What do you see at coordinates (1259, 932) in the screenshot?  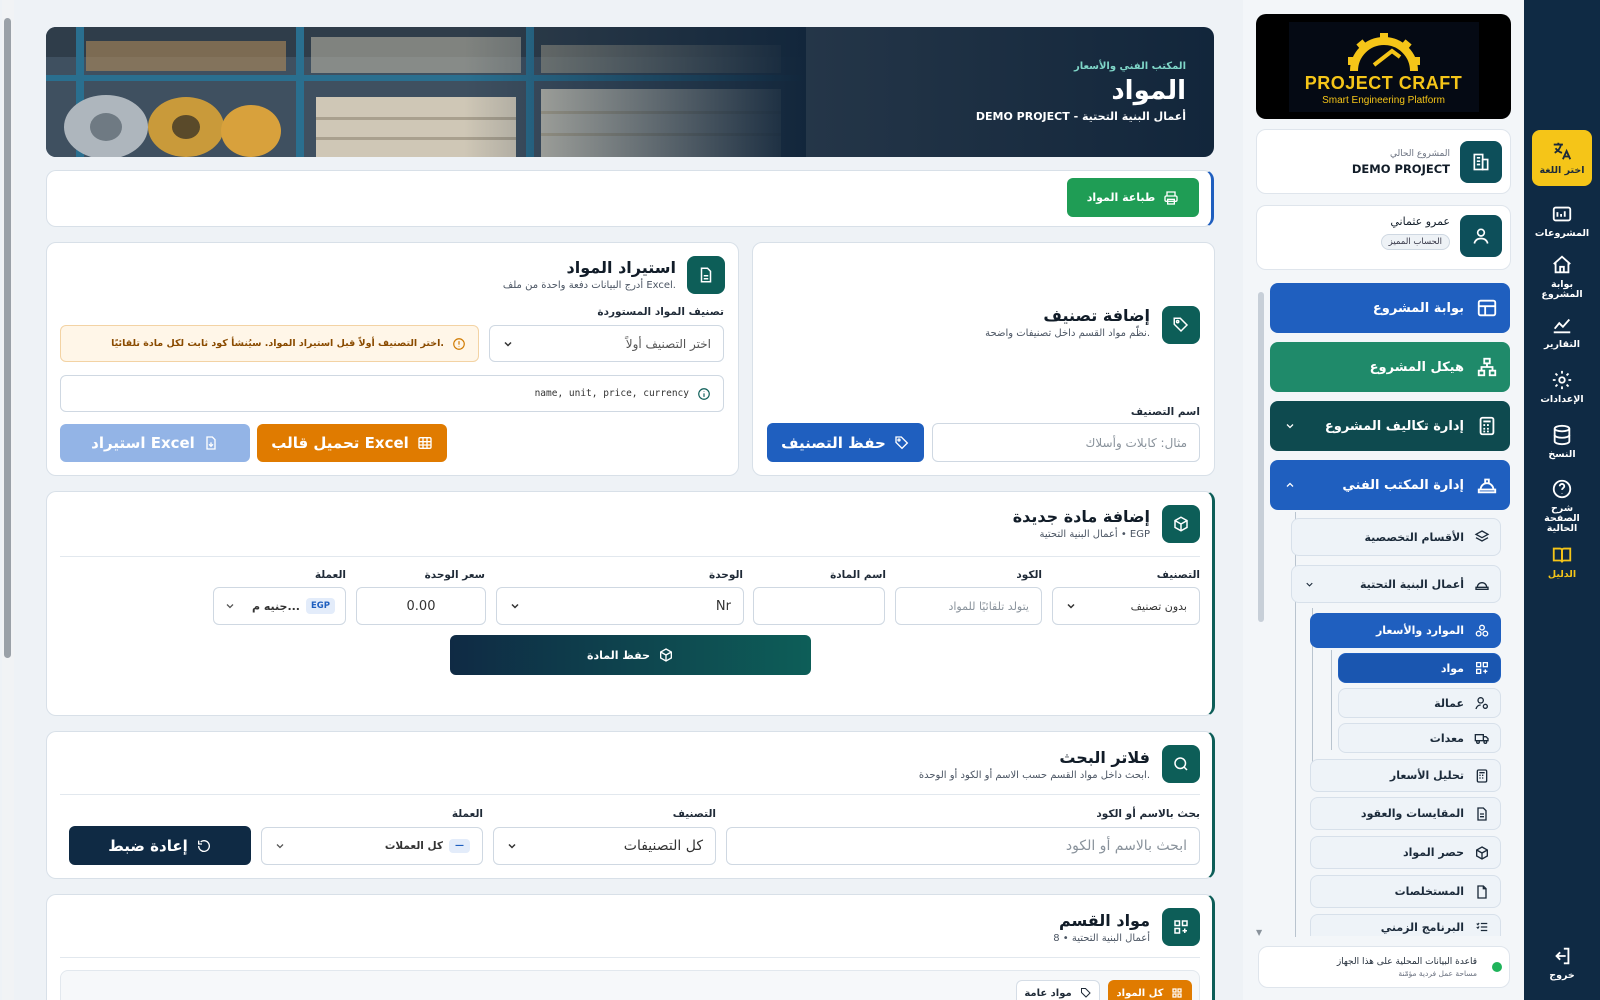 I see `sidebar-scroll-down-icon: ▼` at bounding box center [1259, 932].